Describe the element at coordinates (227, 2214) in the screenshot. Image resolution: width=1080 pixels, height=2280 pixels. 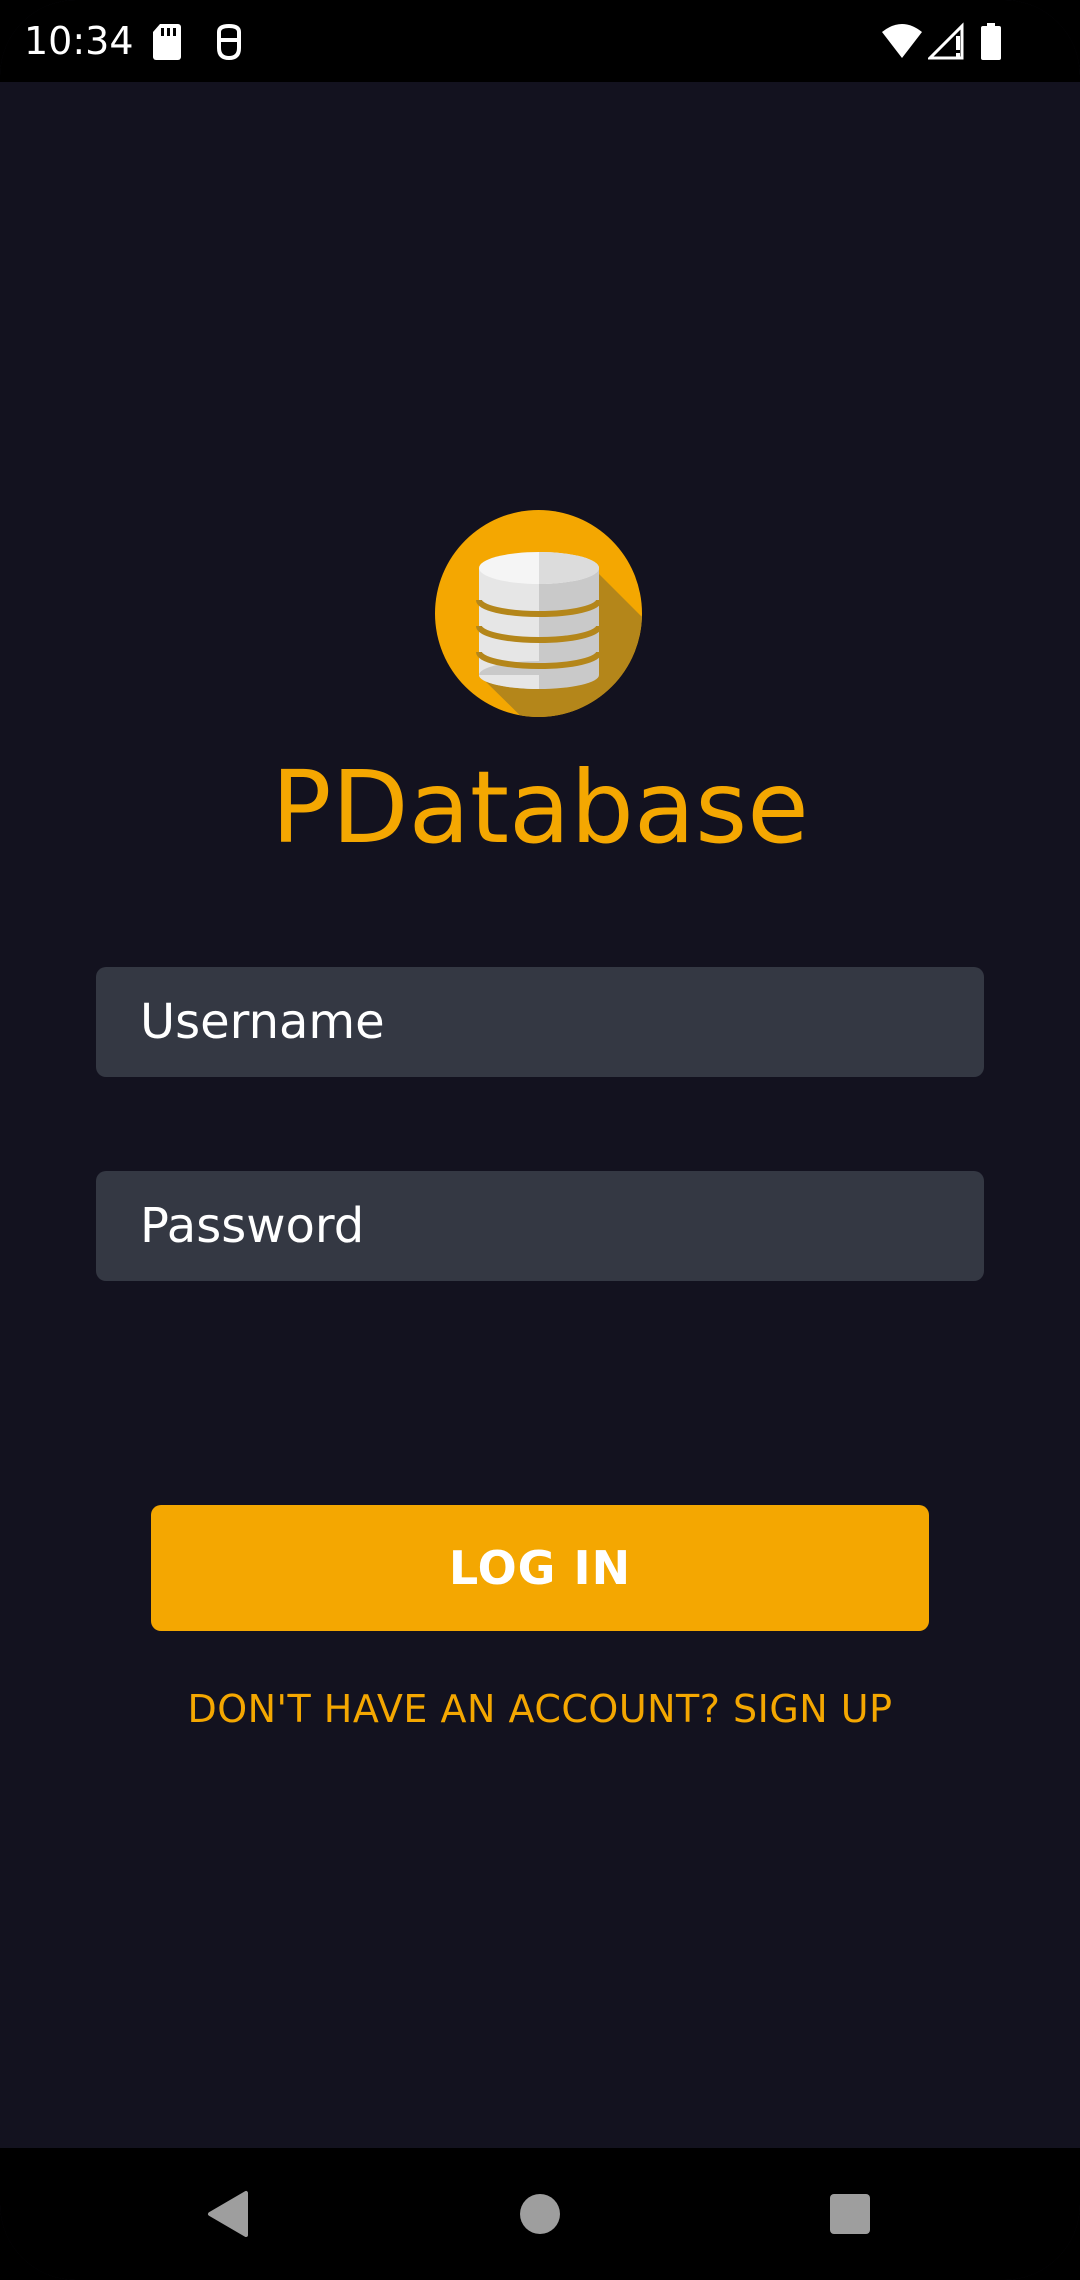
I see `back-icon` at that location.